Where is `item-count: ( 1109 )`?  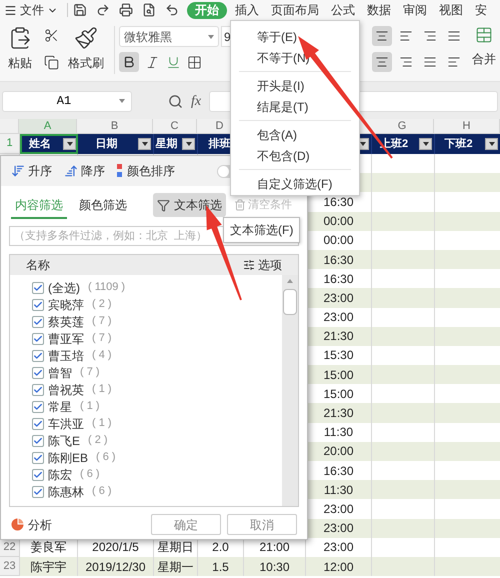
item-count: ( 1109 ) is located at coordinates (107, 288).